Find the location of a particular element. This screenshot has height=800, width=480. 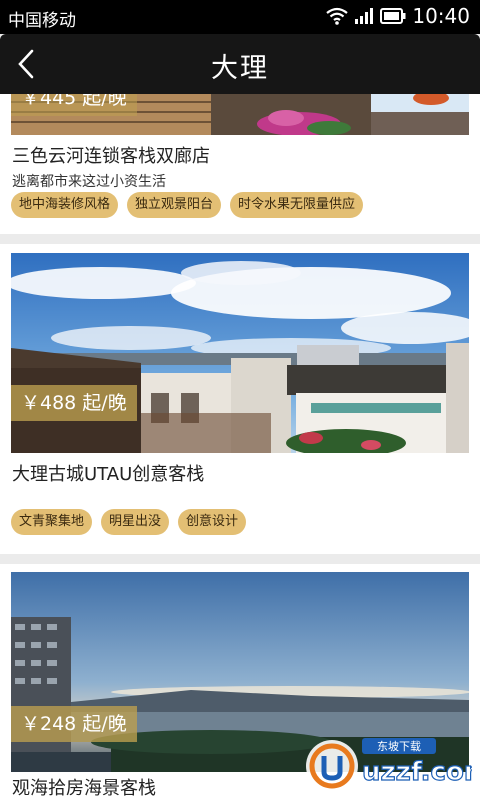

hotel-name: 观海拾房海景客栈 is located at coordinates (84, 788).